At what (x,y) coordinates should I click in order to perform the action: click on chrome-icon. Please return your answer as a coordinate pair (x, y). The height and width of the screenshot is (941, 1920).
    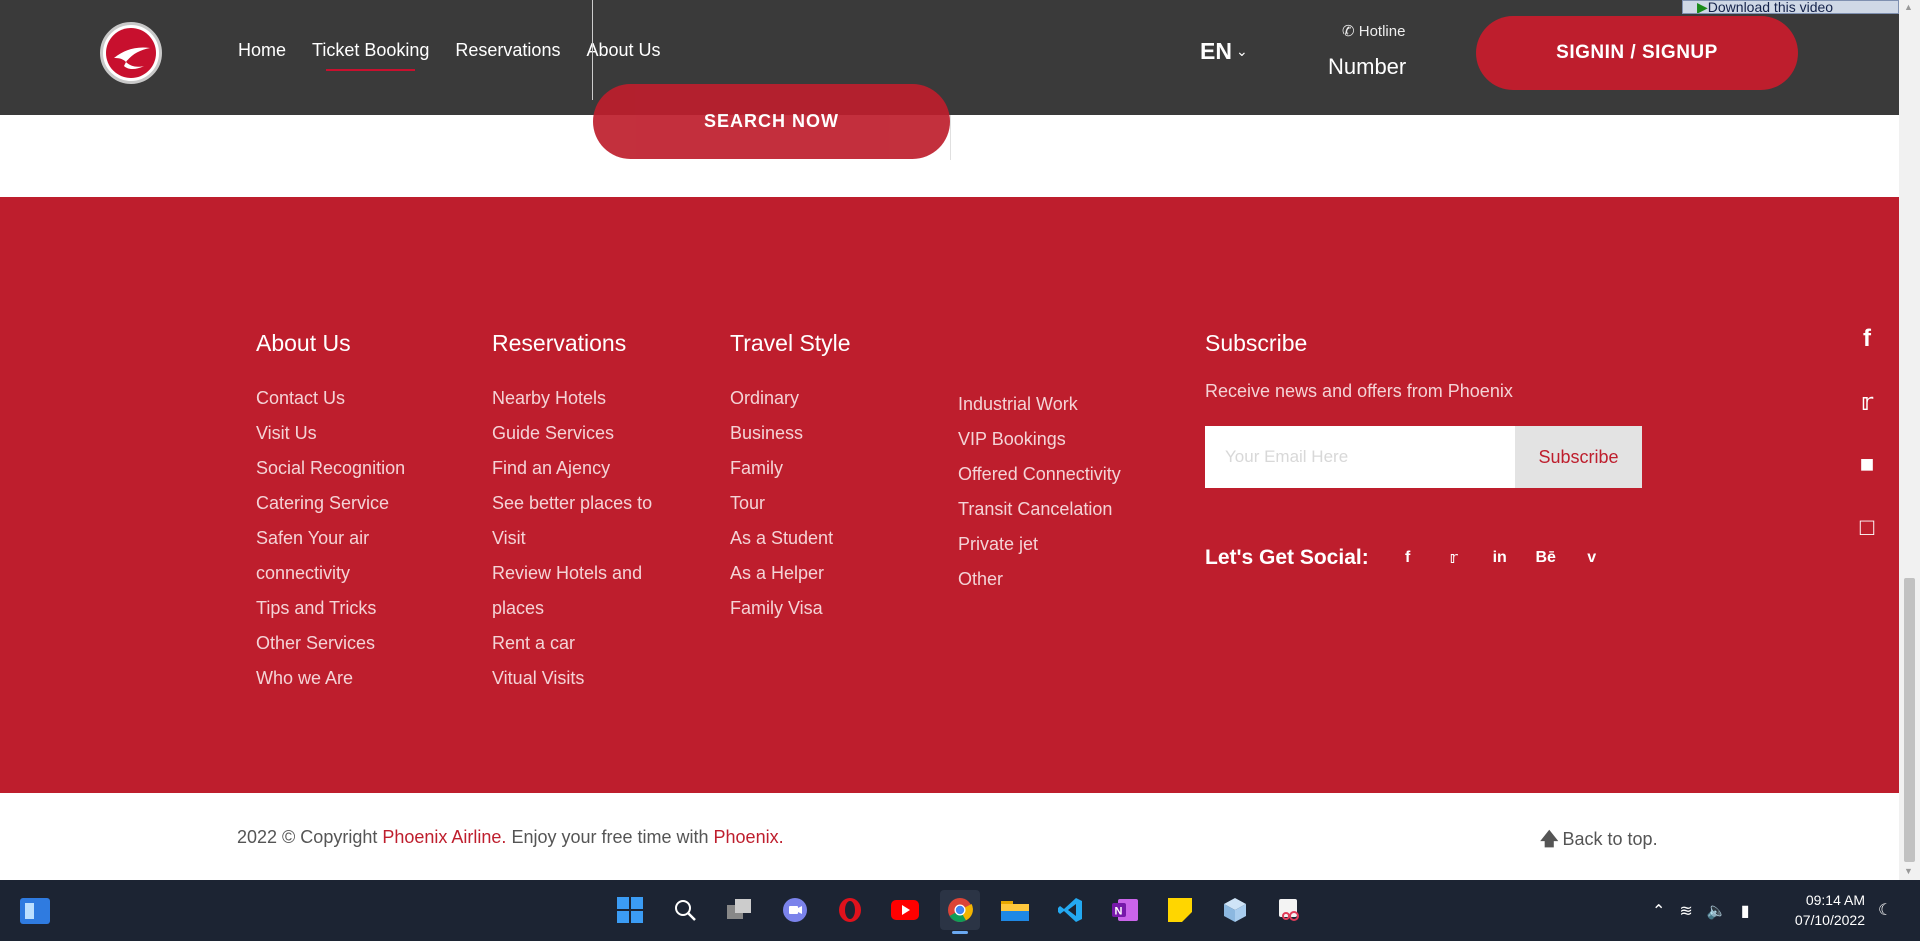
    Looking at the image, I should click on (960, 912).